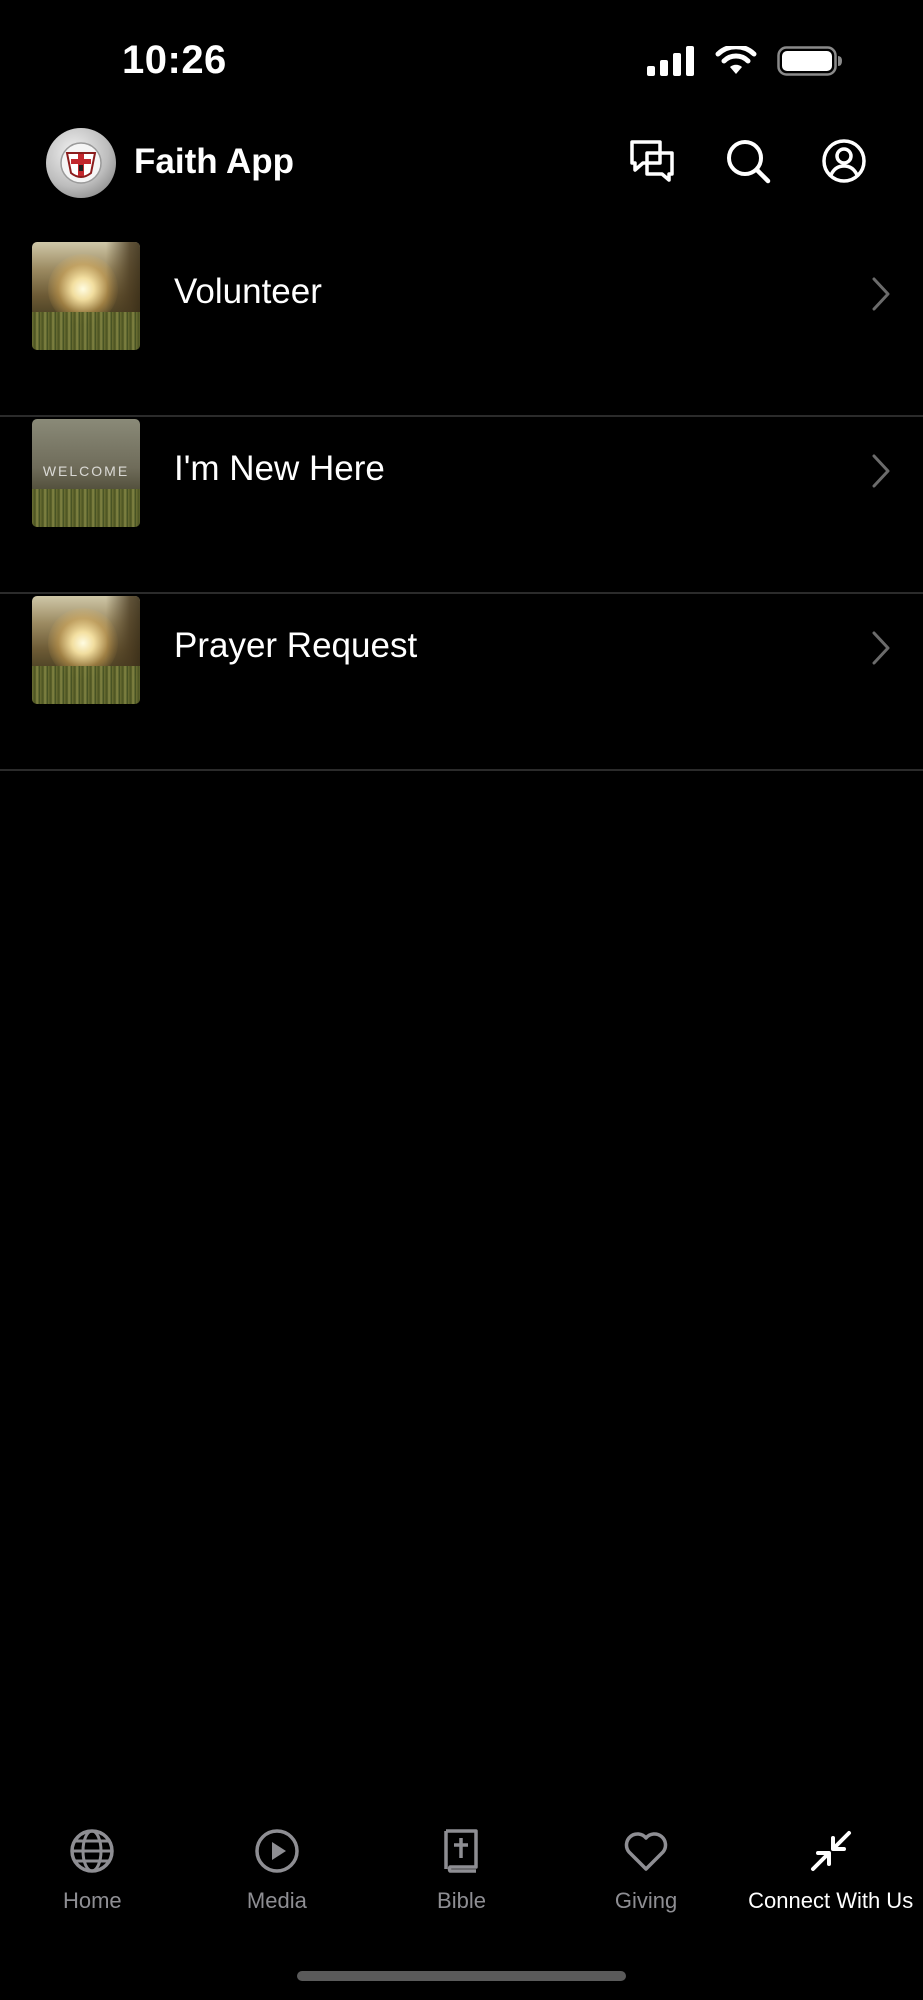 This screenshot has width=923, height=2000. I want to click on list-item-volunteer: Volunteer, so click(461, 328).